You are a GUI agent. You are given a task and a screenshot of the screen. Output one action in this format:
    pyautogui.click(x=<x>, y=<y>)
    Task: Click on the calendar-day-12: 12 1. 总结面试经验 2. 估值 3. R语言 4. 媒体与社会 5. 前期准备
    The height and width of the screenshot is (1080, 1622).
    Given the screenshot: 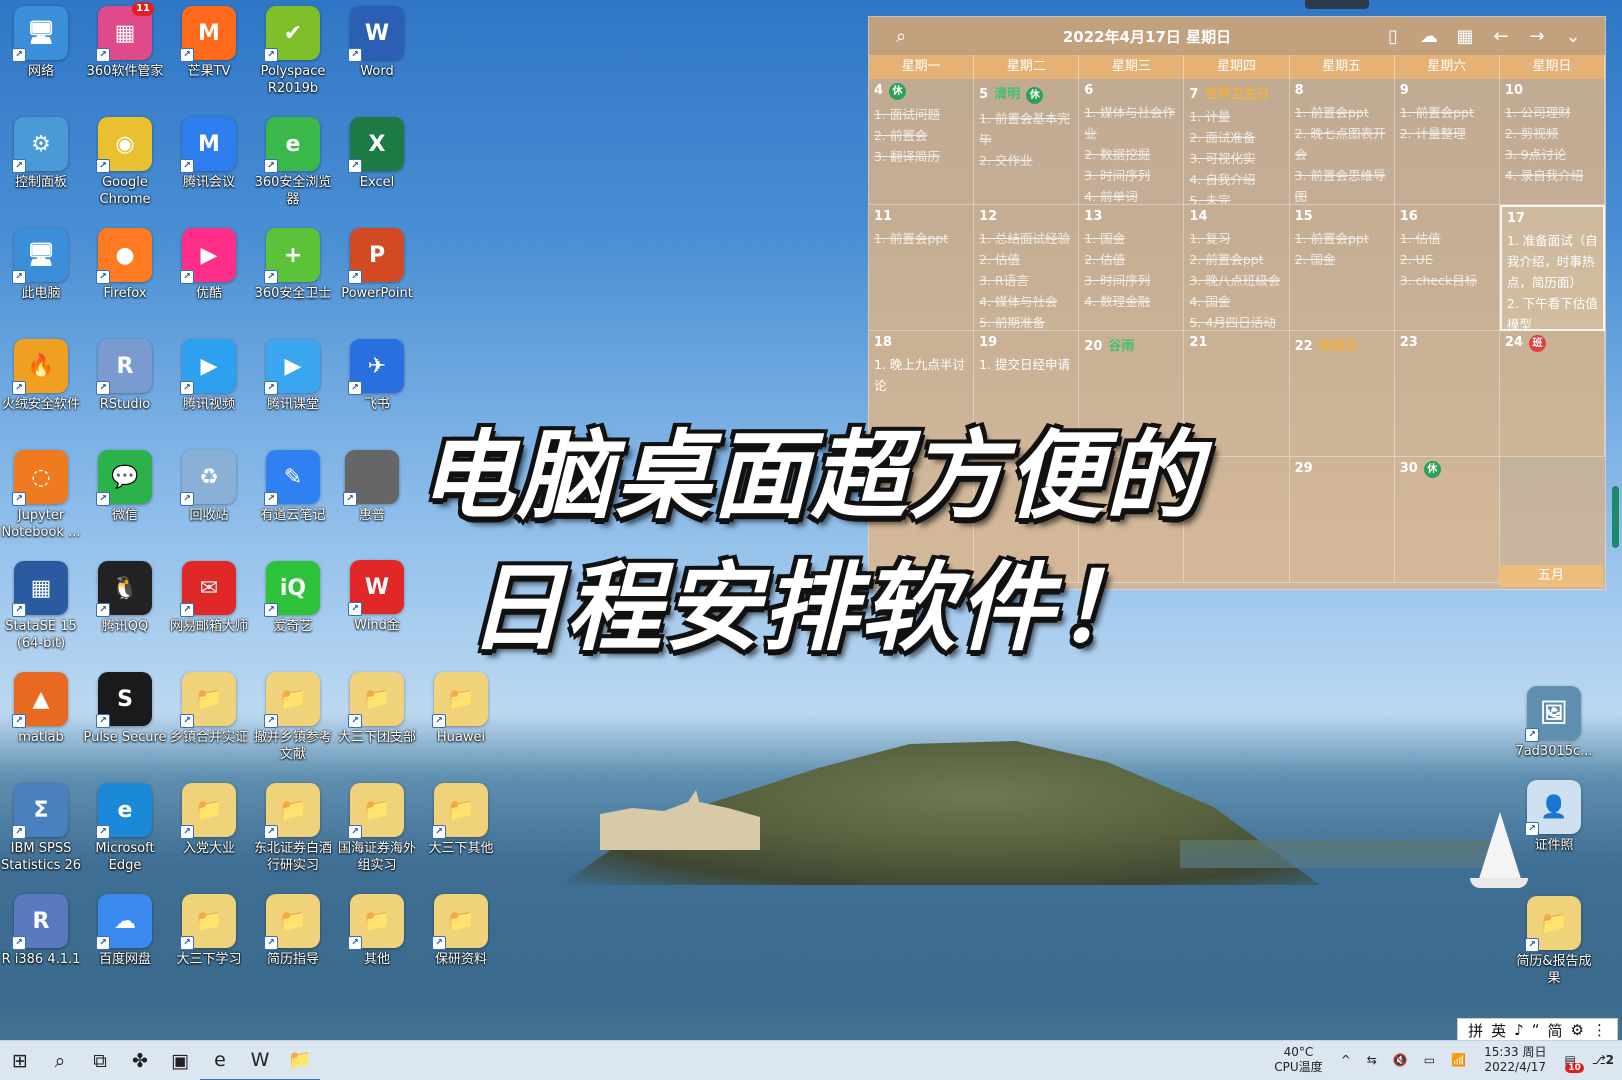 What is the action you would take?
    pyautogui.click(x=1027, y=268)
    